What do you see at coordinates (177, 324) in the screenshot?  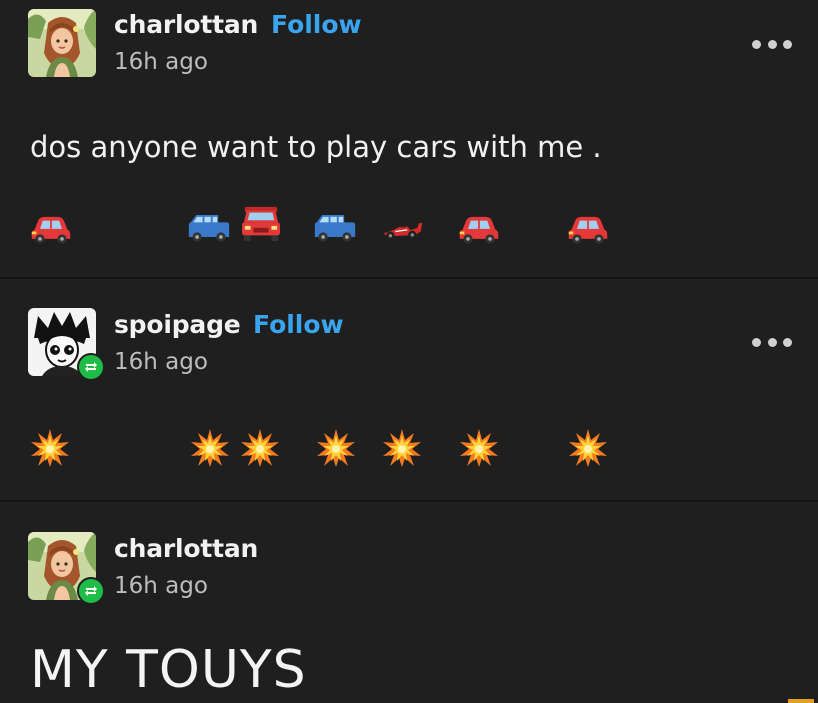 I see `username: spoipage` at bounding box center [177, 324].